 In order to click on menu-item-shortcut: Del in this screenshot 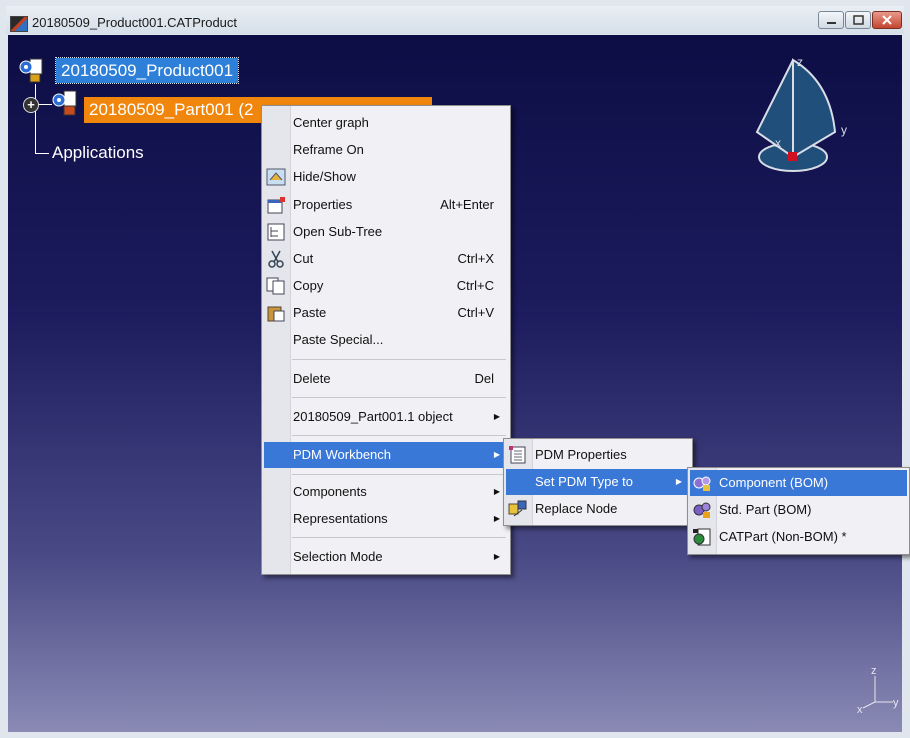, I will do `click(484, 378)`.